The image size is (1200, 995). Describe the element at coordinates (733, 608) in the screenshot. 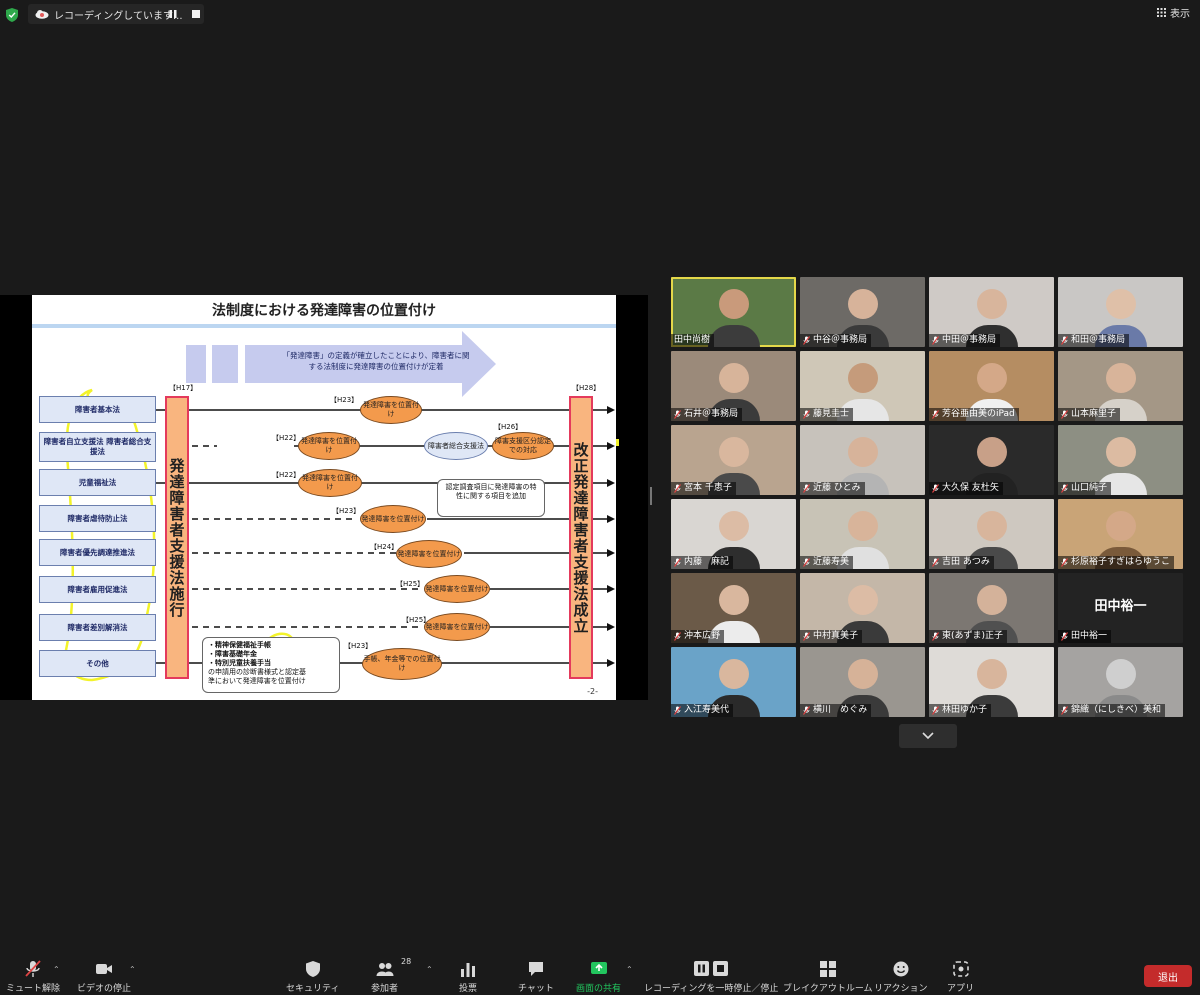

I see `participant-tile: 沖本広野` at that location.